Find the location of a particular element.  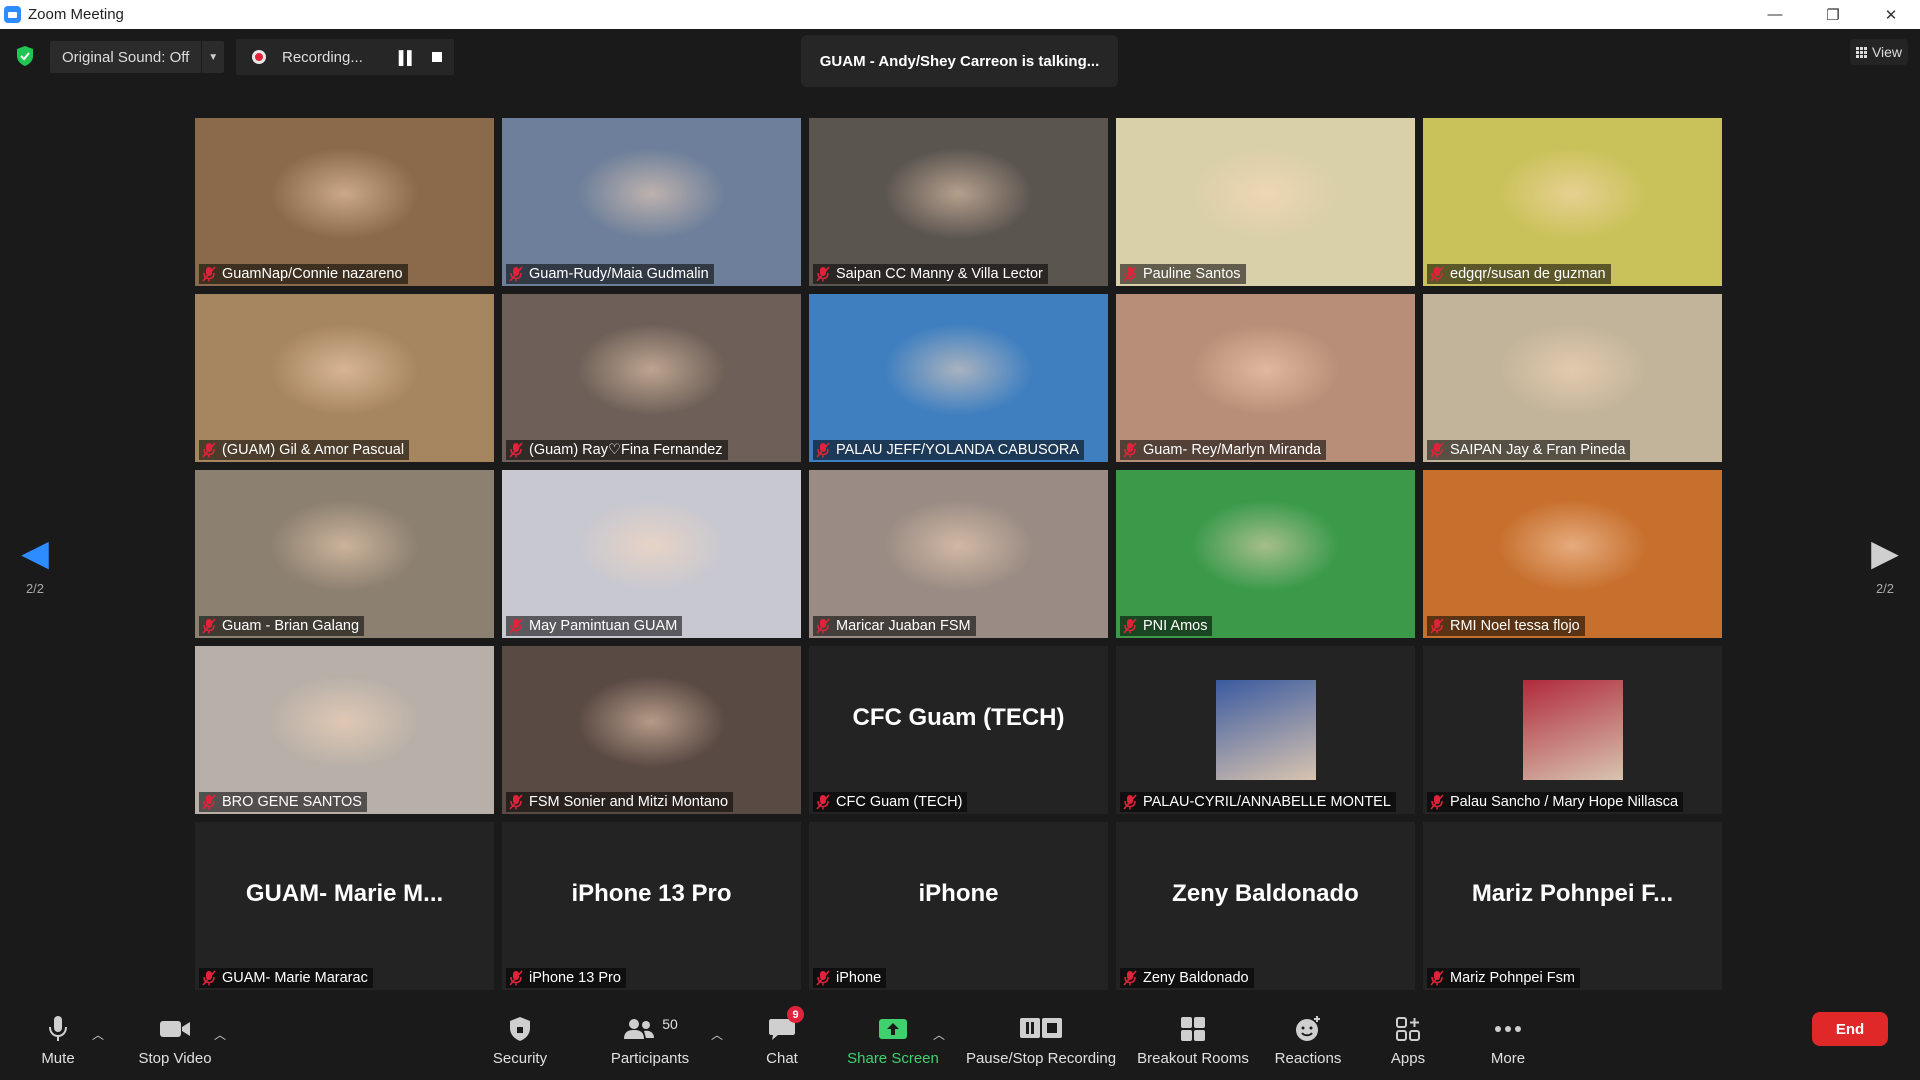

participant-tile: GuamNap/Connie nazareno is located at coordinates (344, 202).